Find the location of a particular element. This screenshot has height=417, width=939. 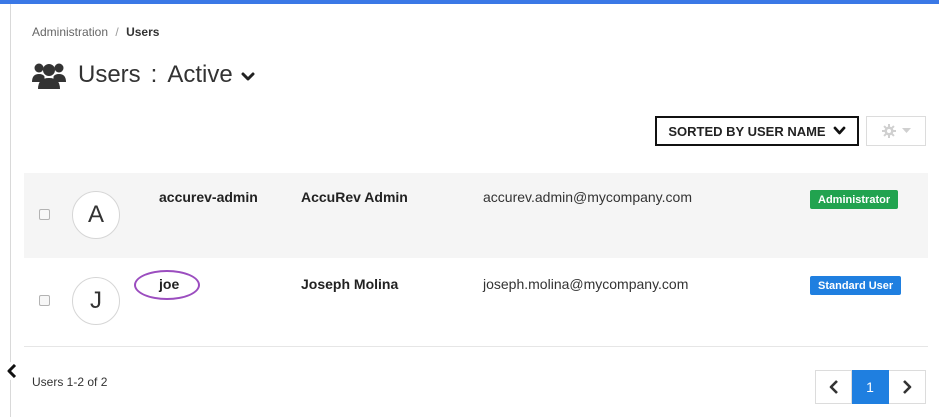

top-accent-bar is located at coordinates (469, 2).